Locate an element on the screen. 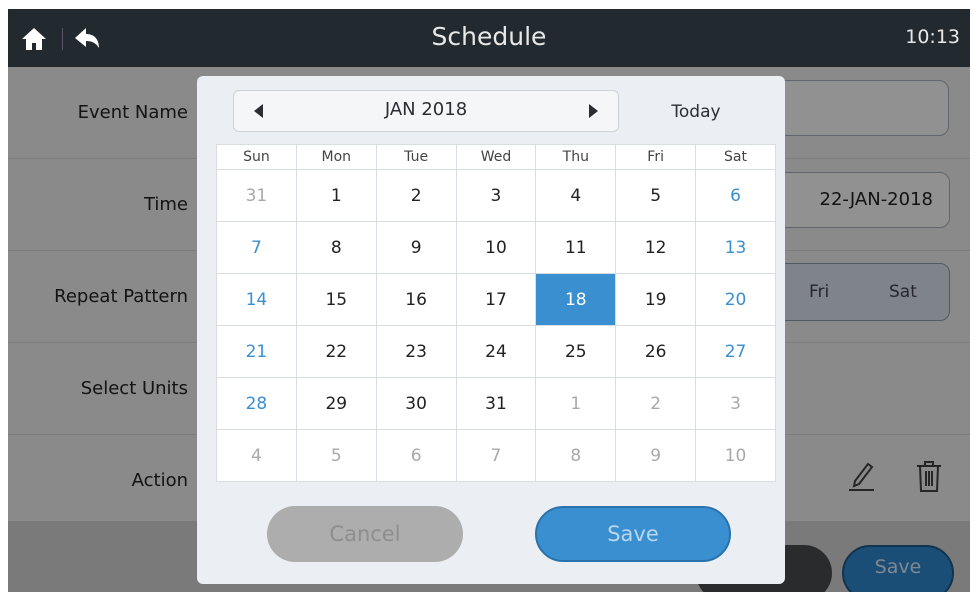 The width and height of the screenshot is (978, 592). calendar-day: 19 is located at coordinates (656, 299).